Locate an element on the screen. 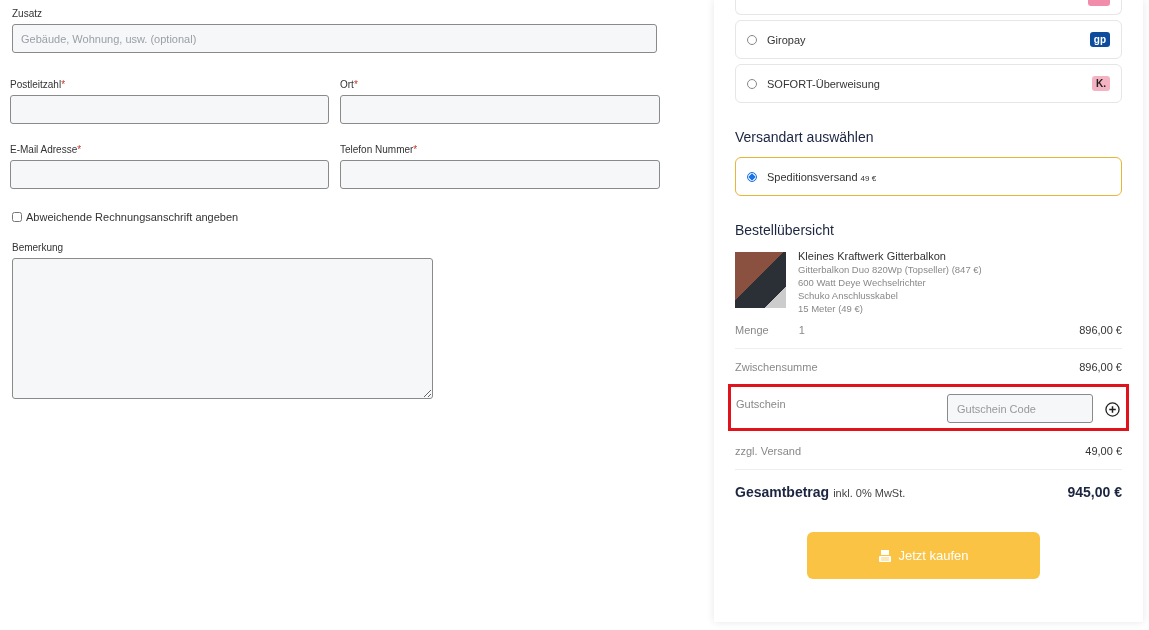 This screenshot has width=1149, height=630. checkbox is located at coordinates (17, 217).